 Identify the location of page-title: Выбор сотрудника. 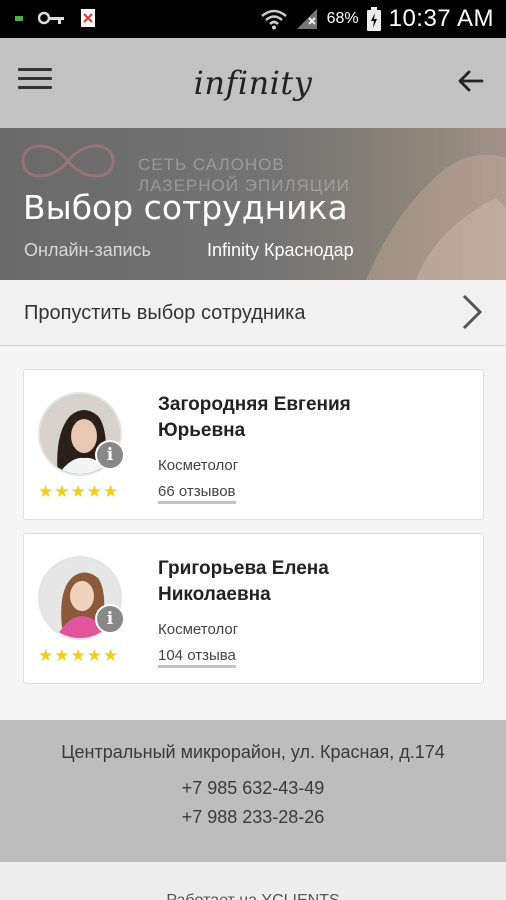
(185, 207).